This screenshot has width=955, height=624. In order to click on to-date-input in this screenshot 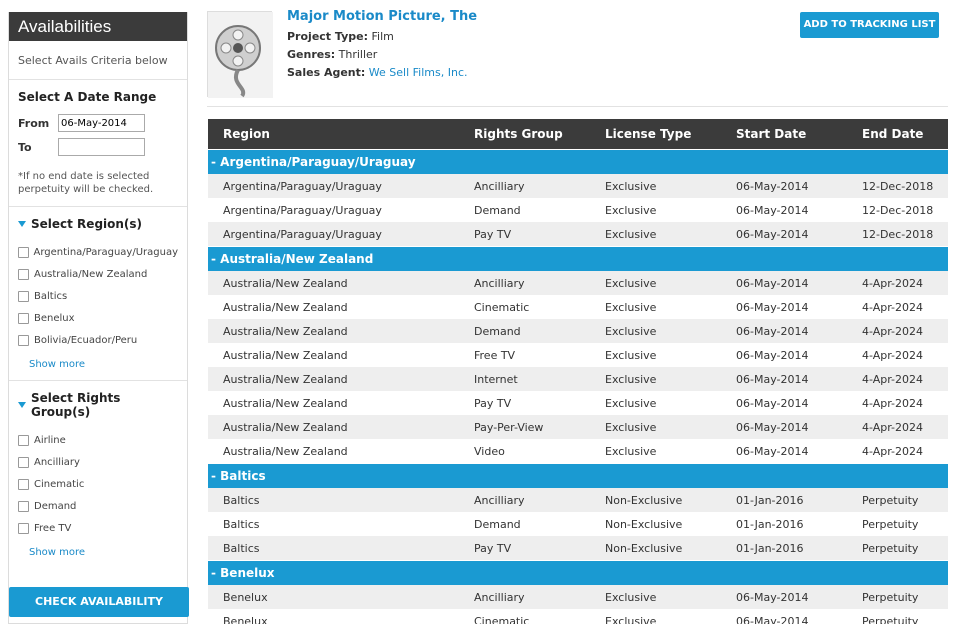, I will do `click(101, 147)`.